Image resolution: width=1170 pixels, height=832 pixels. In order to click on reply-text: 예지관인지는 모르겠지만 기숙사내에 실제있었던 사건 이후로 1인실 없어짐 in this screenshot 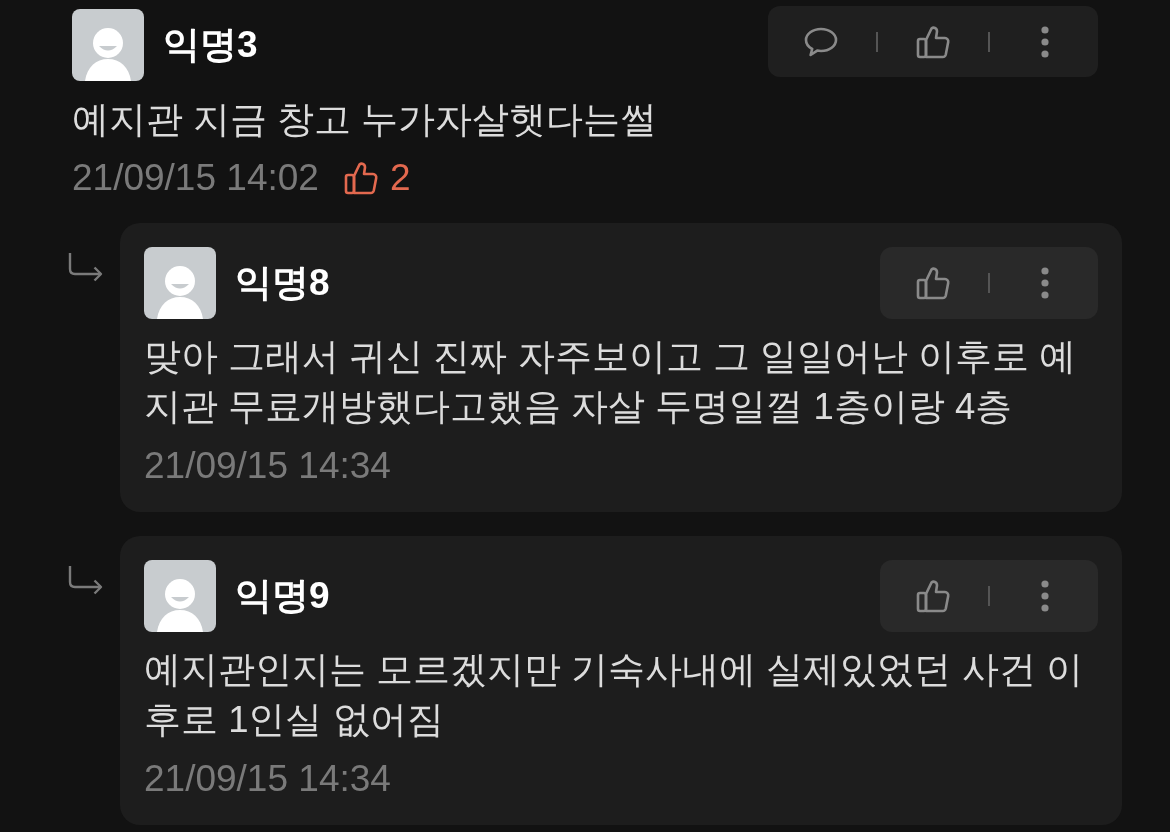, I will do `click(614, 695)`.